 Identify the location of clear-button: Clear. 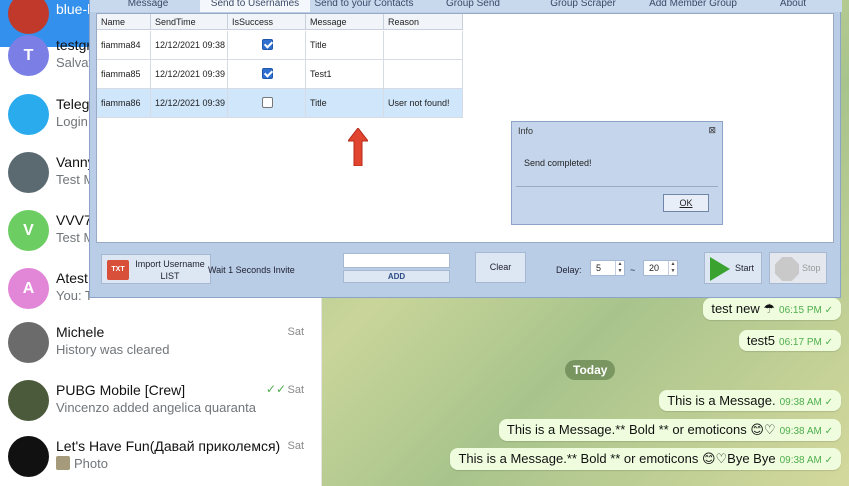
(500, 267).